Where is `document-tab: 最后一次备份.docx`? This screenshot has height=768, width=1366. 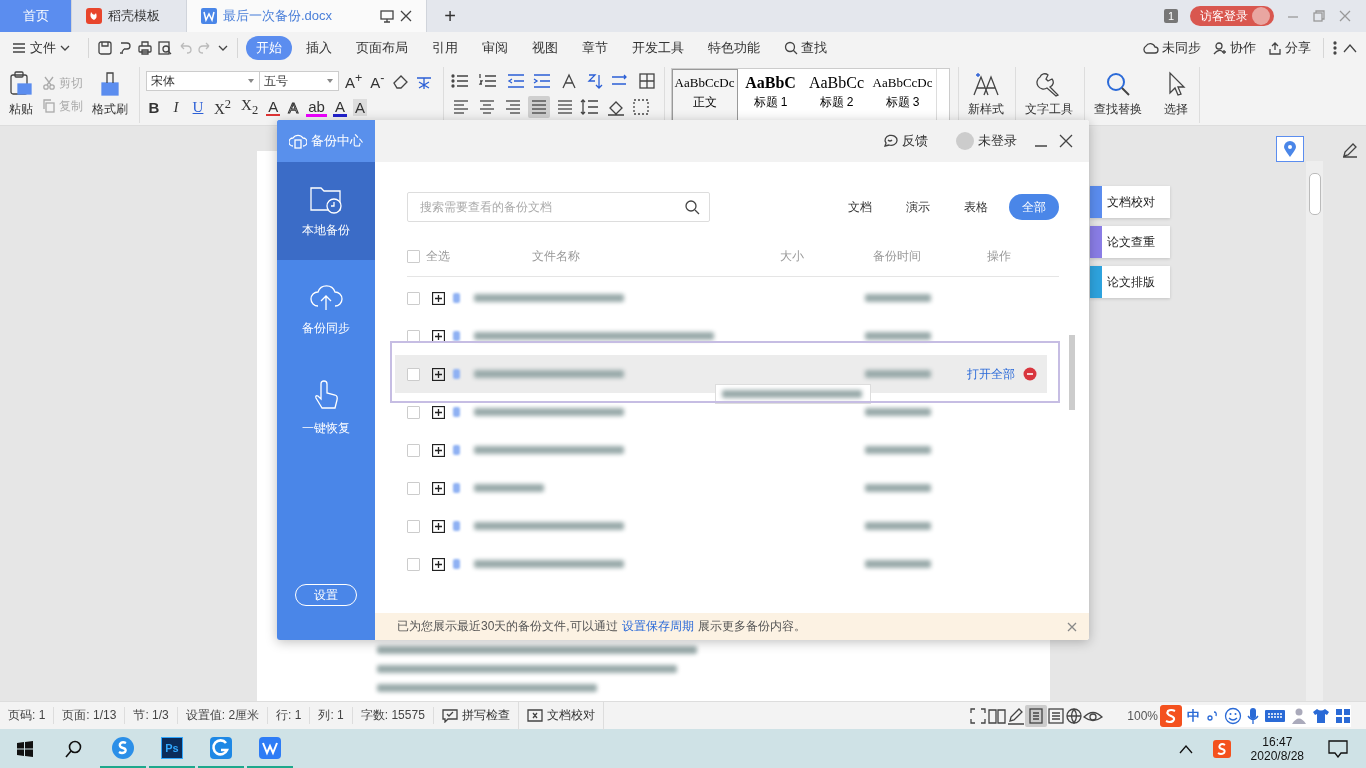 document-tab: 最后一次备份.docx is located at coordinates (307, 16).